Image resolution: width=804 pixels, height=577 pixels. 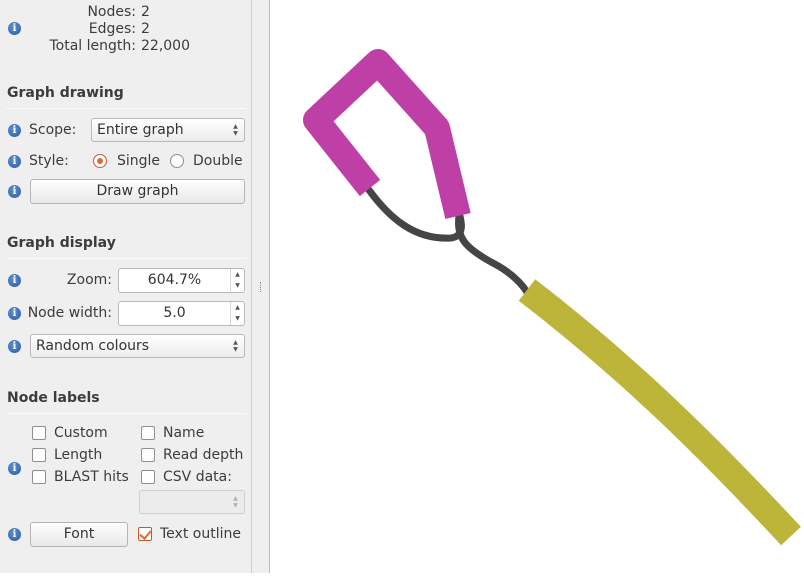 I want to click on csv-data-label: CSV data:, so click(x=197, y=477).